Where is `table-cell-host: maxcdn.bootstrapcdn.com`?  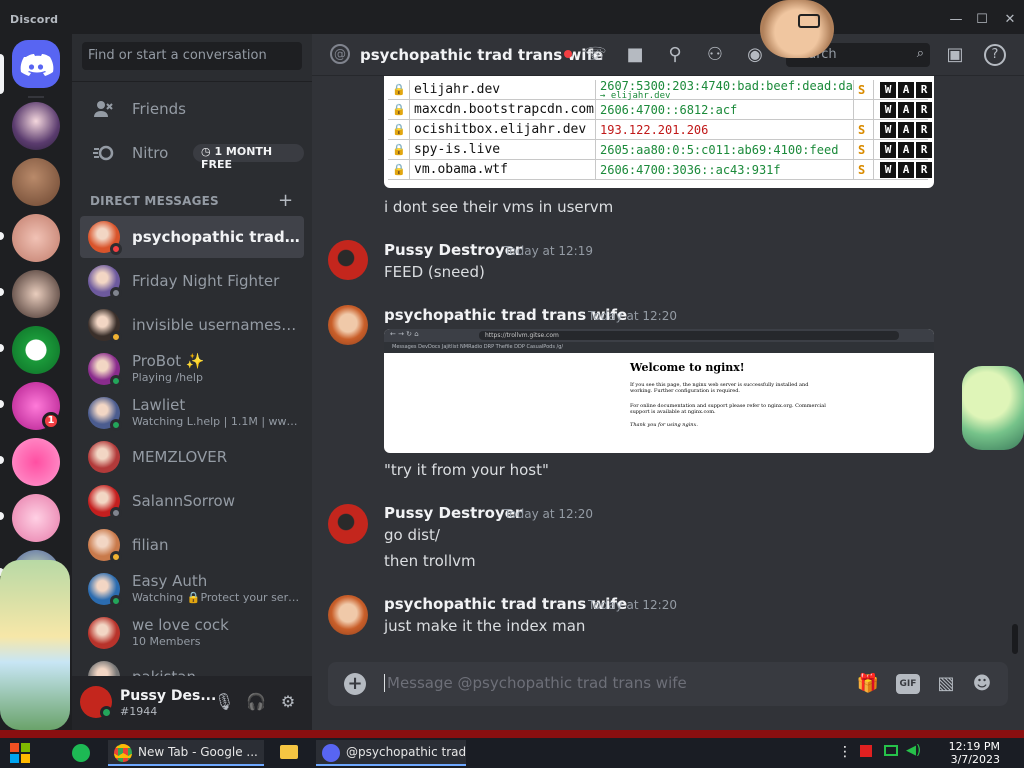
table-cell-host: maxcdn.bootstrapcdn.com is located at coordinates (503, 110).